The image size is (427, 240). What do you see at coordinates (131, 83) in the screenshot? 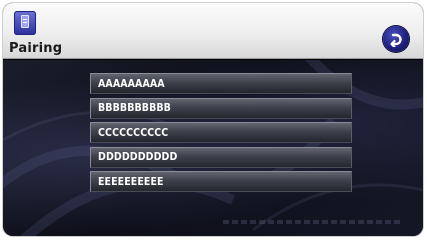
I see `list-item-label: AAAAAAAAA` at bounding box center [131, 83].